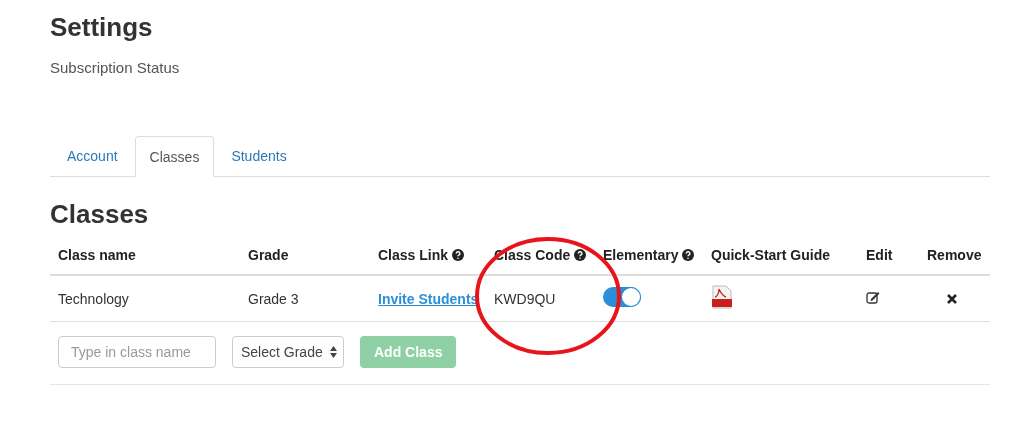 The width and height of the screenshot is (1029, 429). Describe the element at coordinates (771, 255) in the screenshot. I see `column-header: Quick-Start Guide` at that location.